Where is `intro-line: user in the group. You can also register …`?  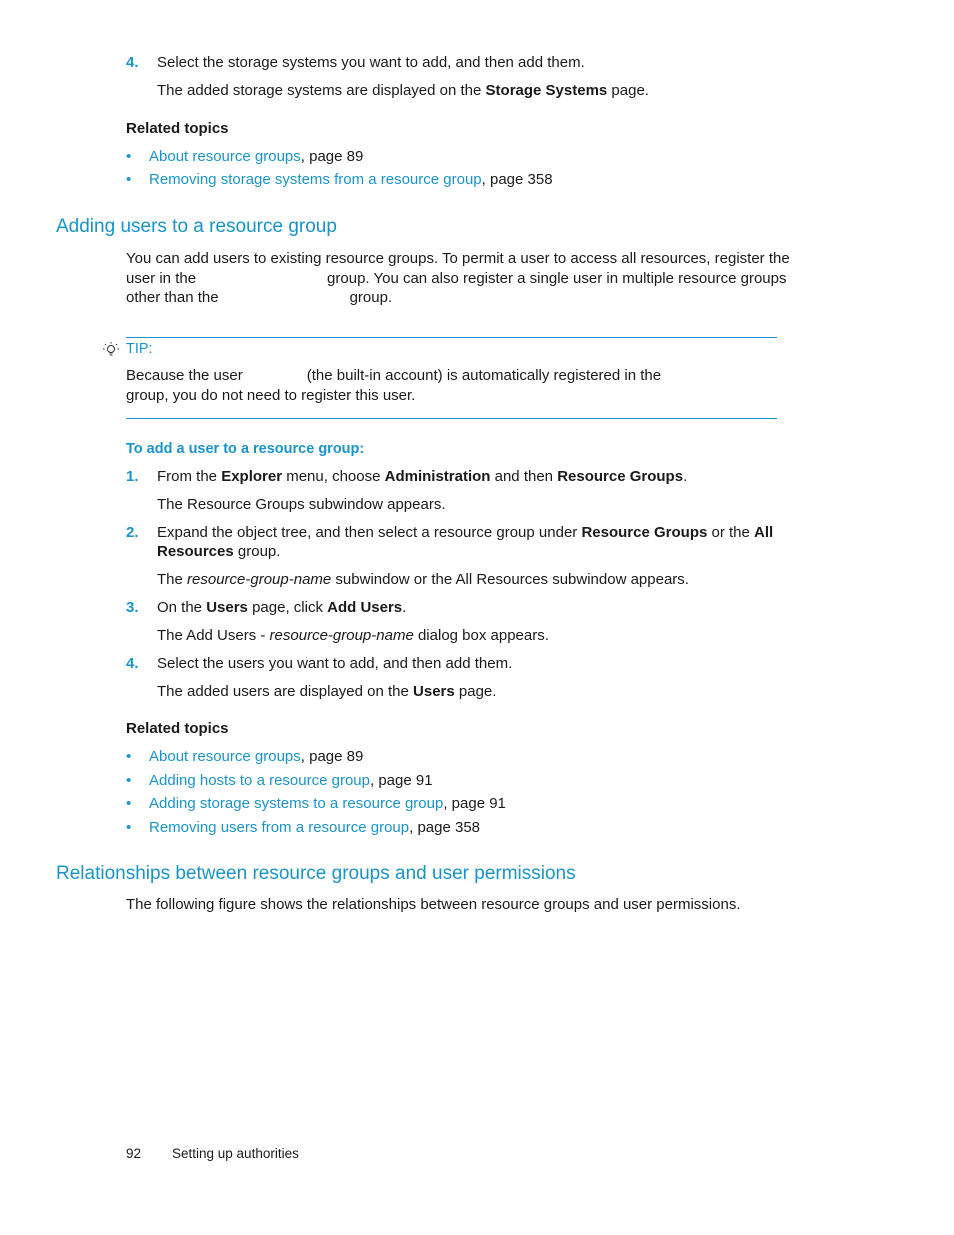 intro-line: user in the group. You can also register … is located at coordinates (458, 279).